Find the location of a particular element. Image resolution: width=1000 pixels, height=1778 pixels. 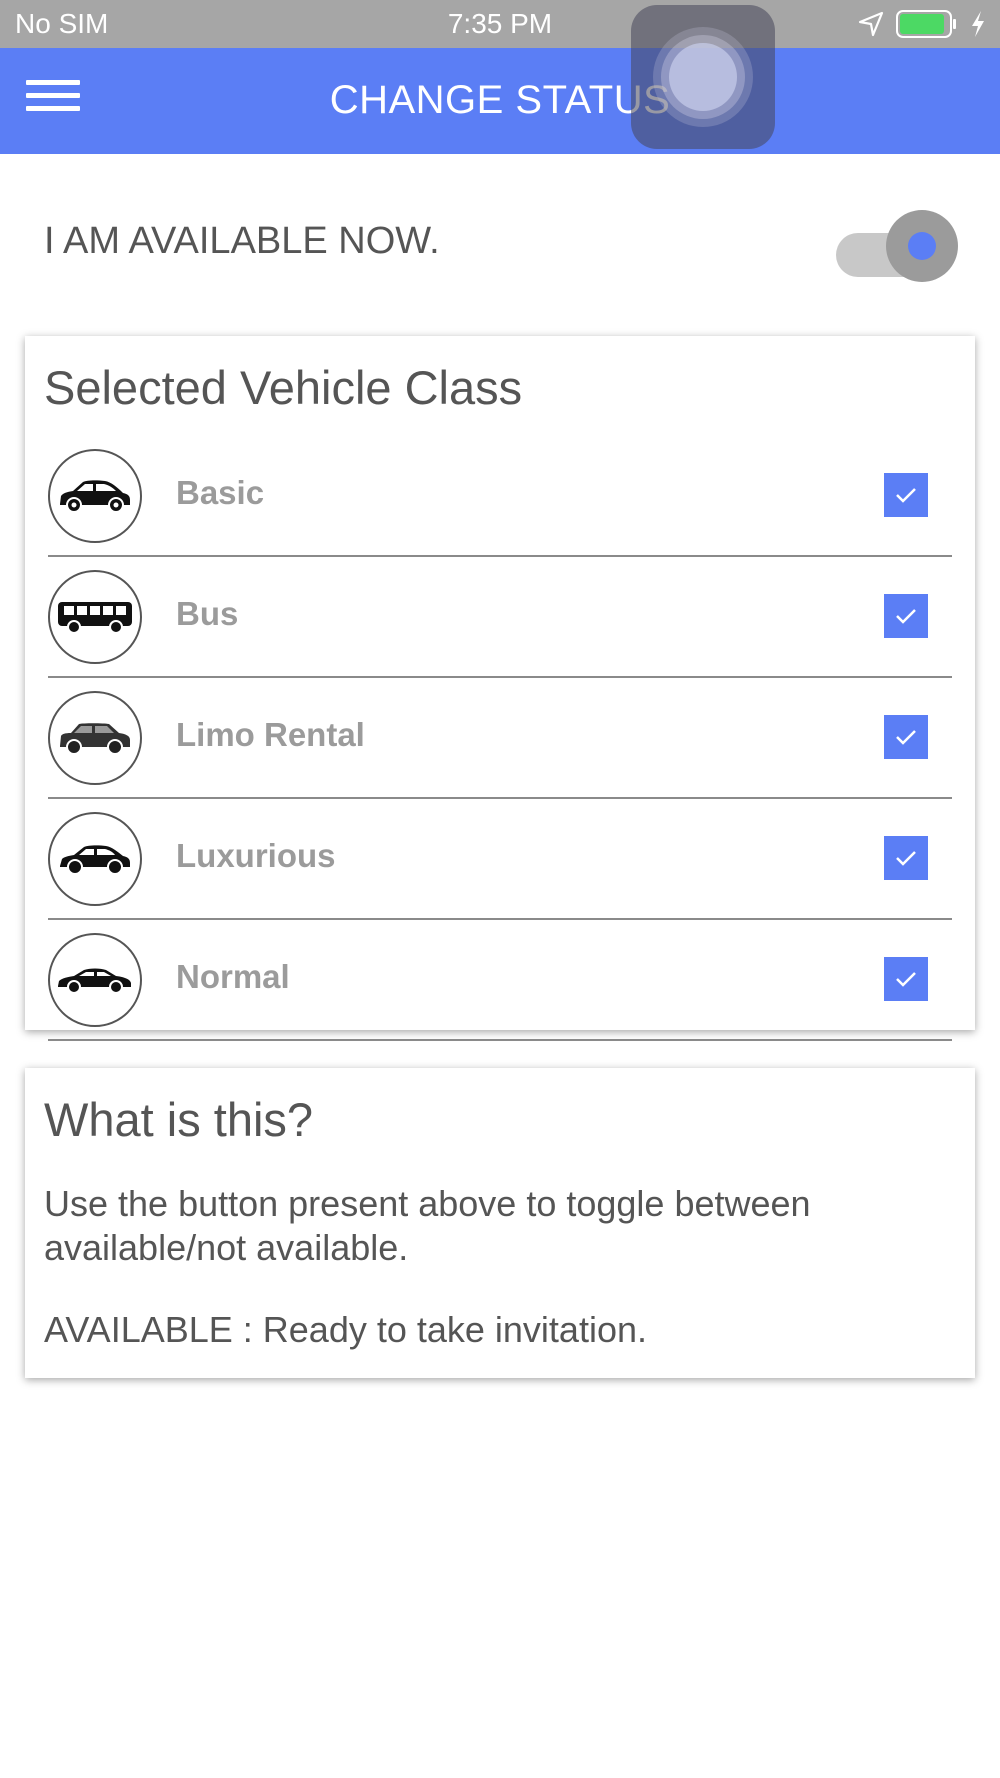

assistive-touch-button is located at coordinates (703, 77).